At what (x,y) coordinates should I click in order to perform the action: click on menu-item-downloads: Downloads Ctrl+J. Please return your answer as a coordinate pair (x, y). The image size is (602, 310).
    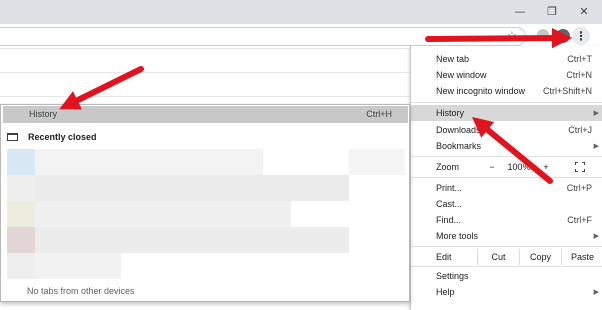
    Looking at the image, I should click on (506, 130).